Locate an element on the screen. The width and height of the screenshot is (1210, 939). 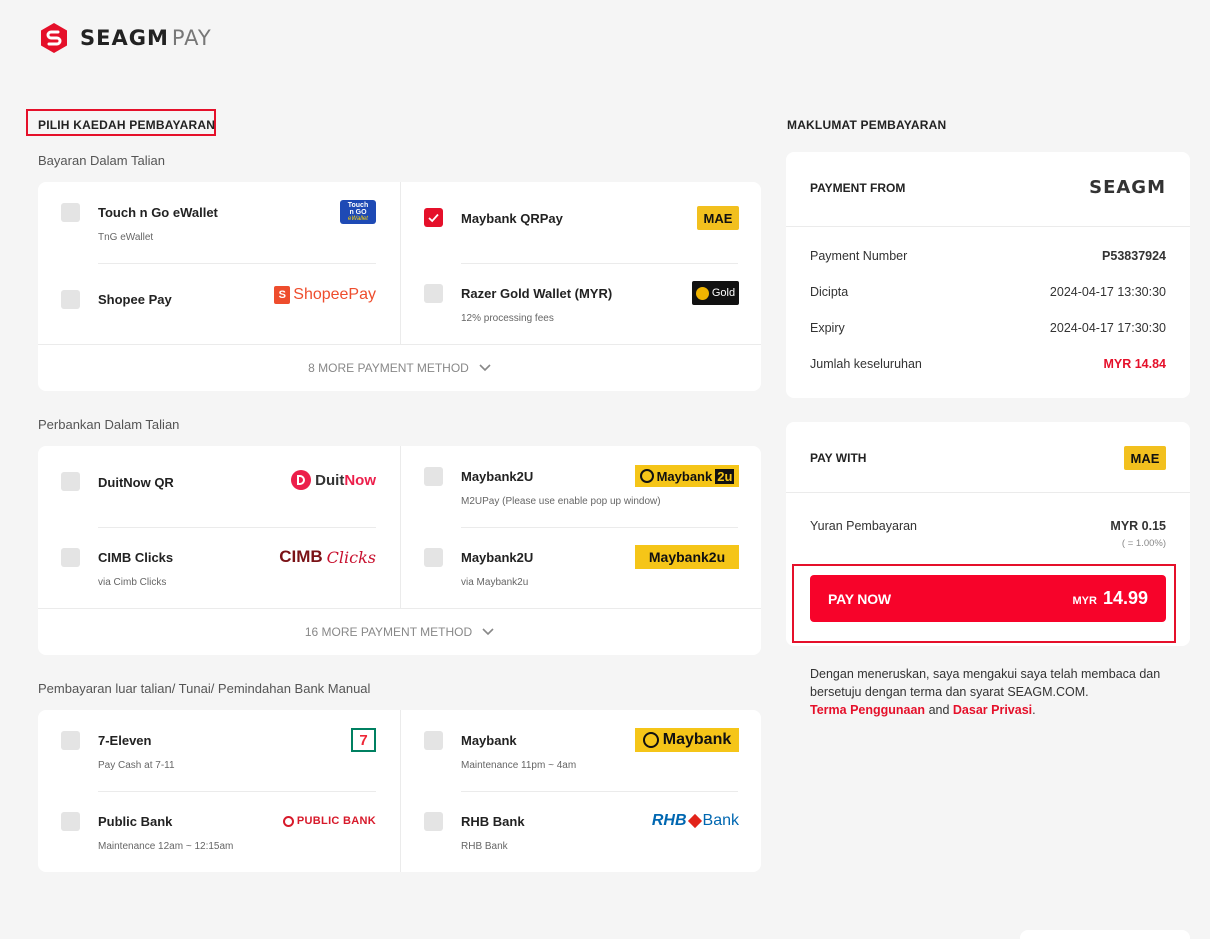
payment-sub: 12% processing fees is located at coordinates (507, 318).